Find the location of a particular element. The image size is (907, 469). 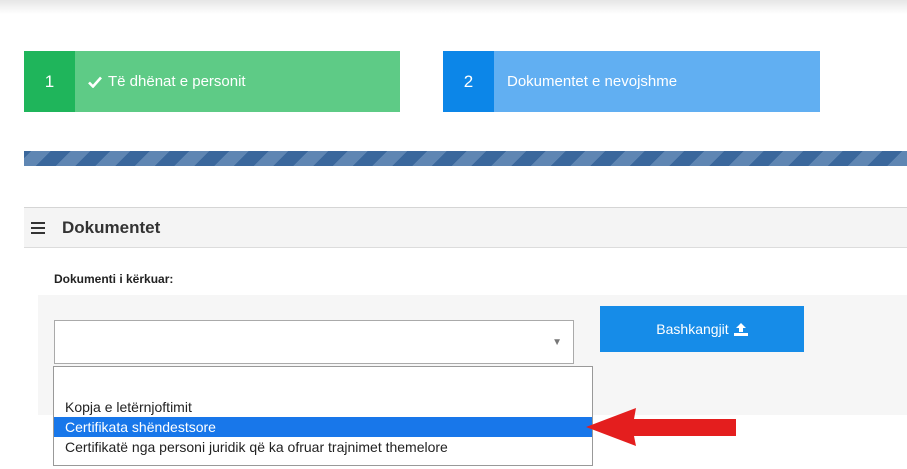

step-number: 2 is located at coordinates (468, 81).